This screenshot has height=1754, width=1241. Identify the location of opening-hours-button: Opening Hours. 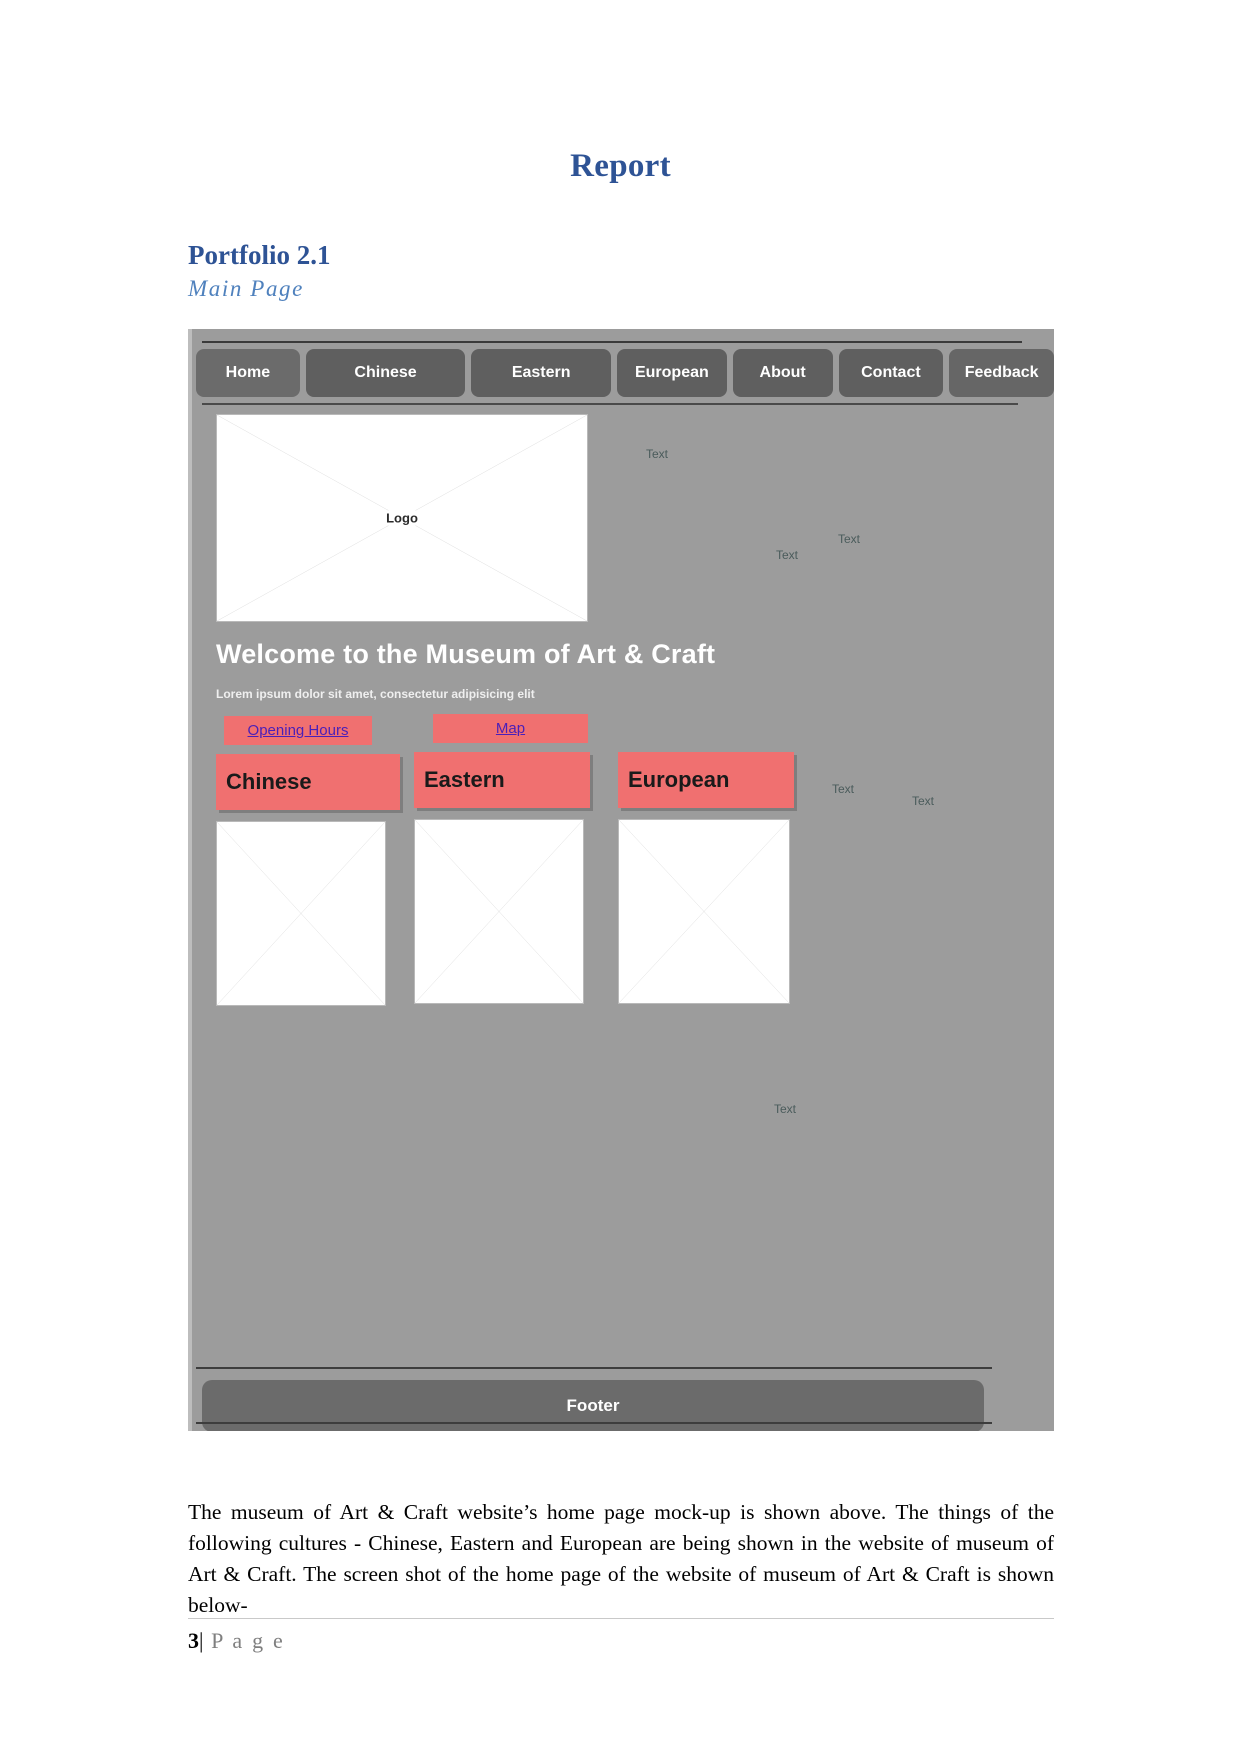
(298, 730).